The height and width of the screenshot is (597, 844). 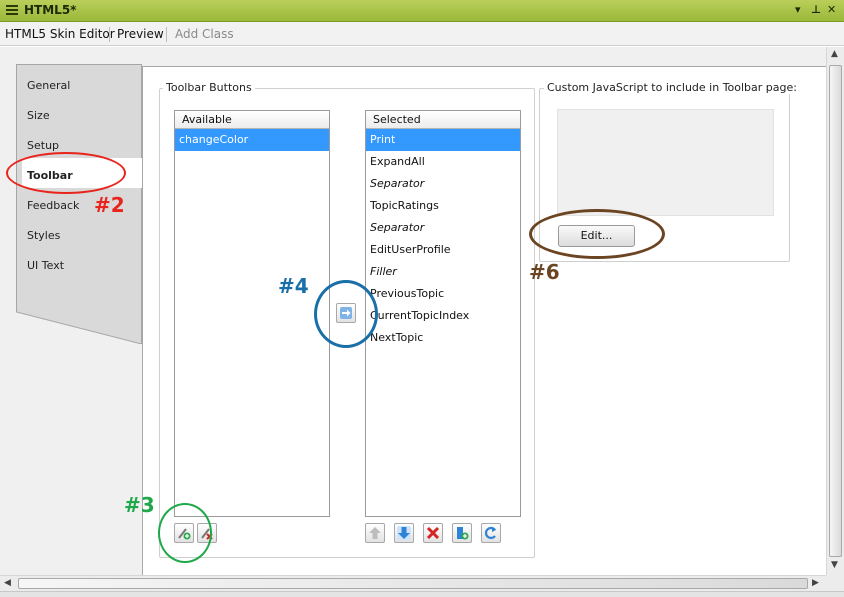 What do you see at coordinates (816, 9) in the screenshot?
I see `pin-icon: ⊥` at bounding box center [816, 9].